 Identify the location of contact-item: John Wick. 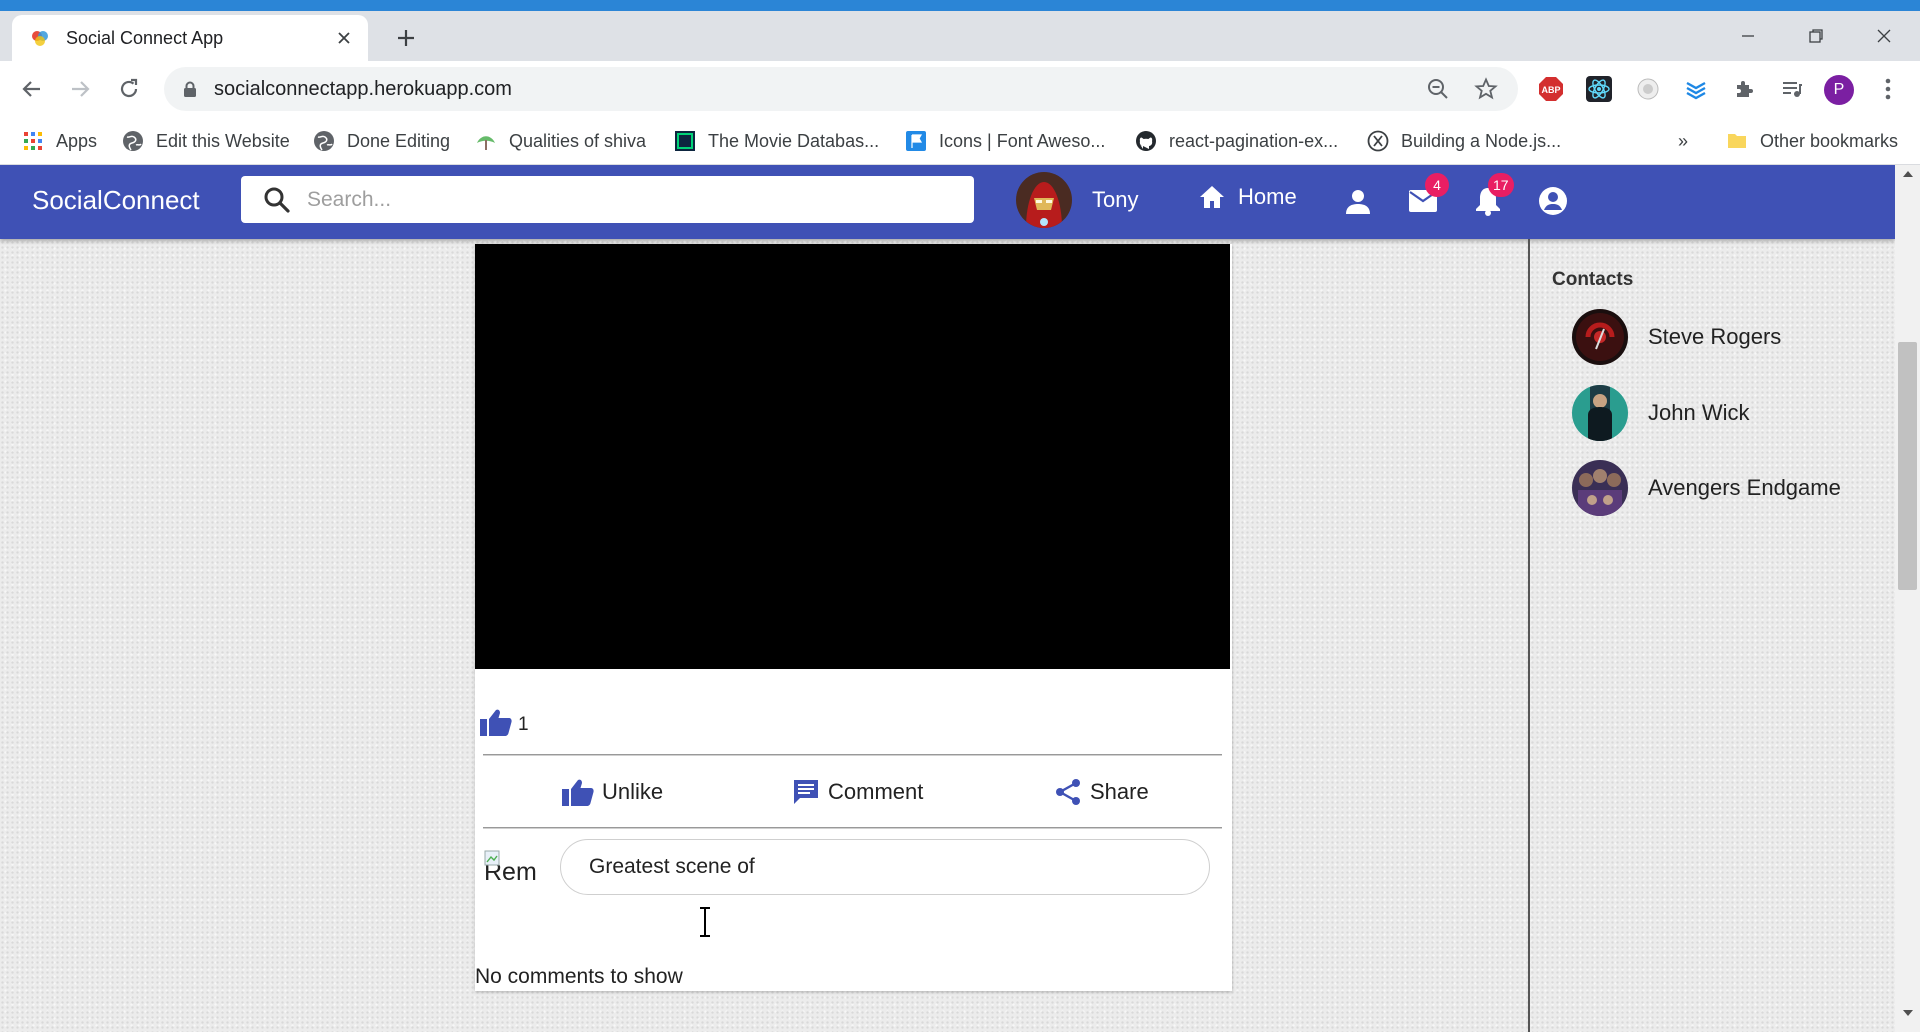
(1660, 413).